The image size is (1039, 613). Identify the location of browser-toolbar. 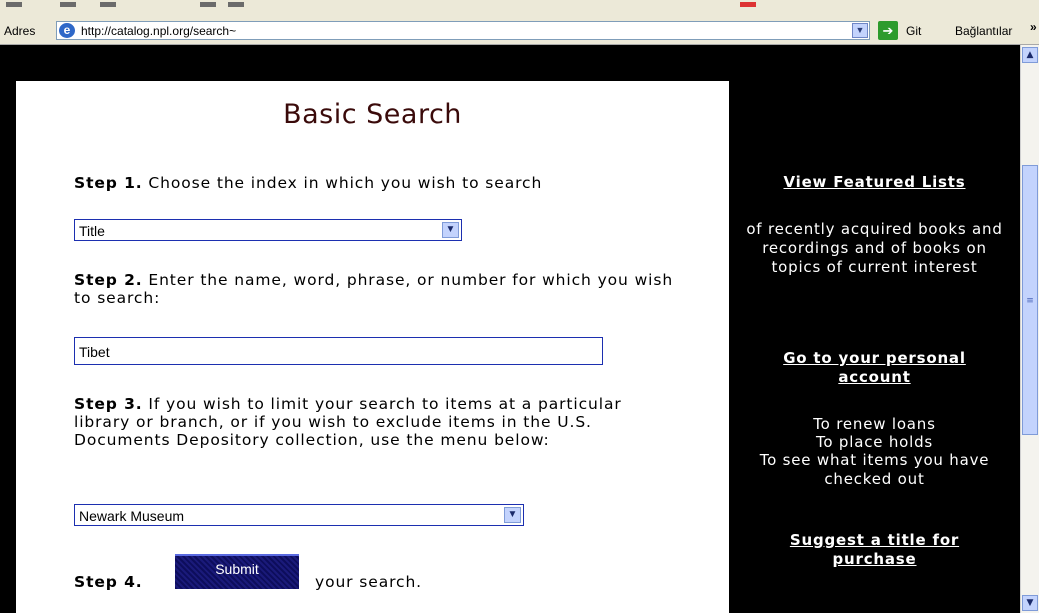
(519, 9).